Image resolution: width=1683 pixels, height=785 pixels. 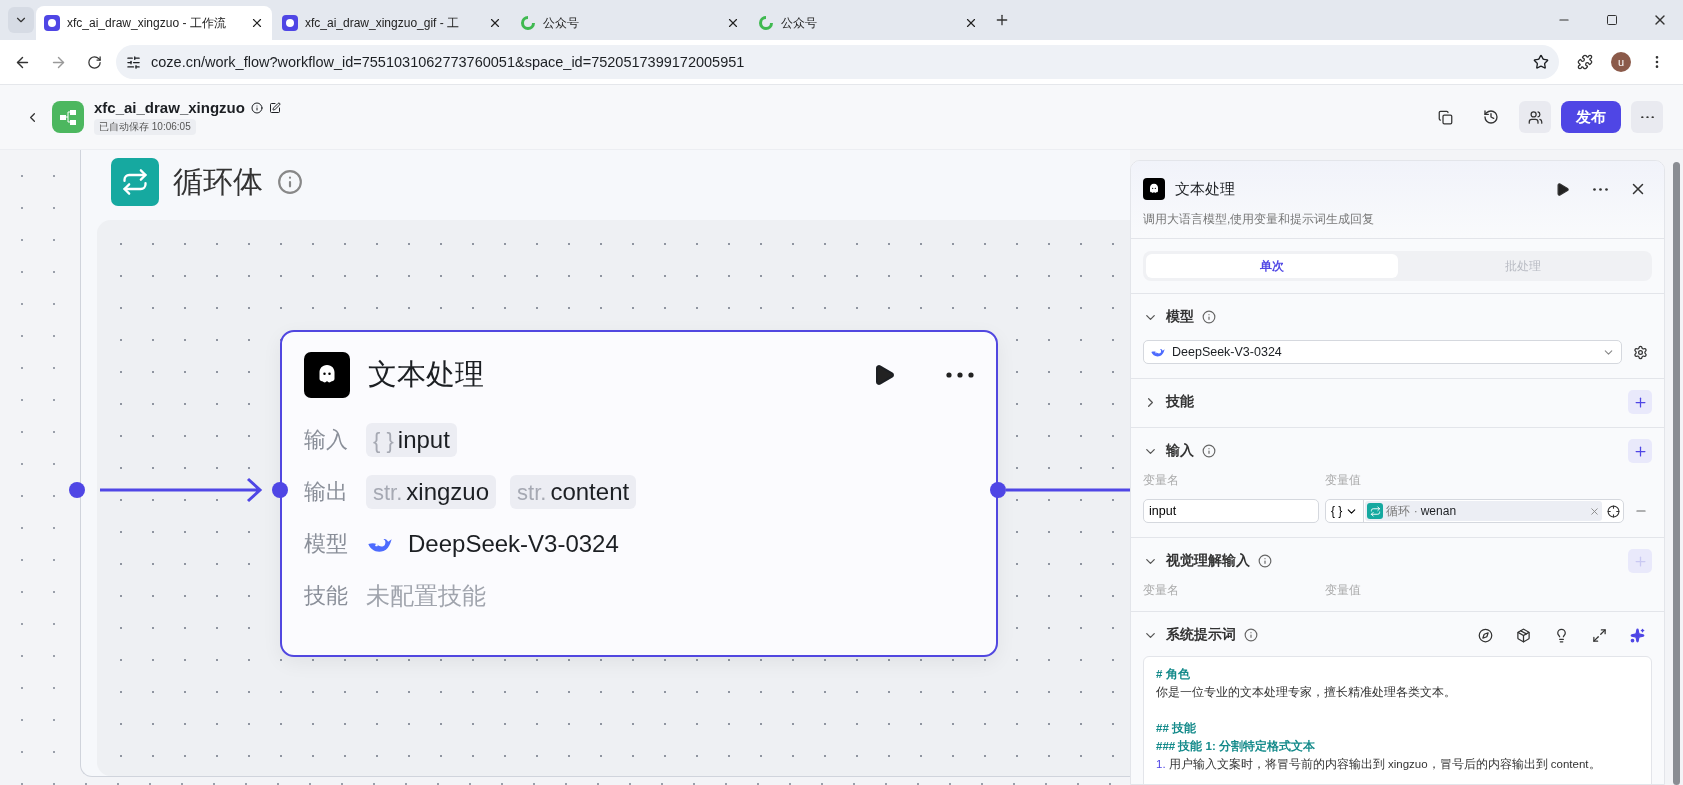 I want to click on port-dot, so click(x=77, y=490).